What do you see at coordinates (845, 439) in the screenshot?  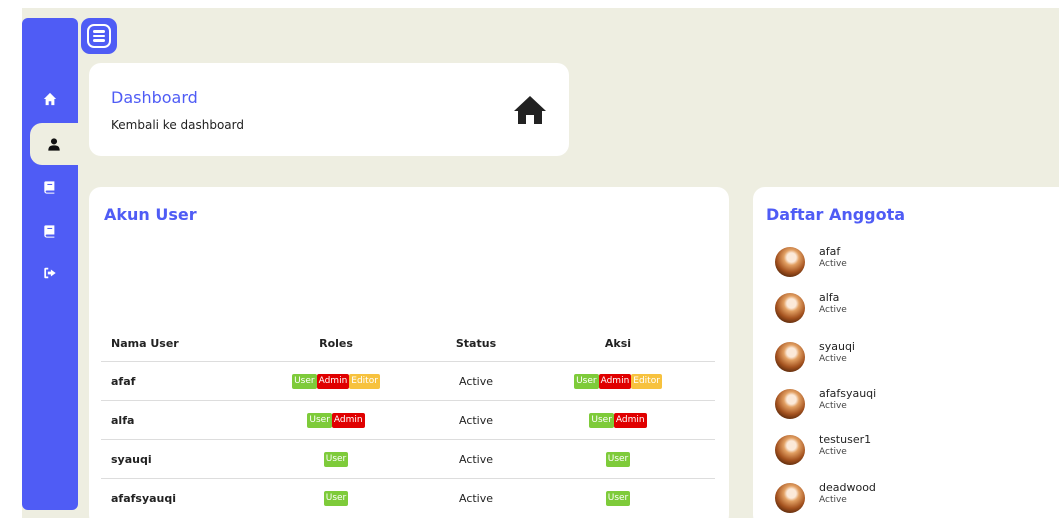 I see `member-name: testuser1` at bounding box center [845, 439].